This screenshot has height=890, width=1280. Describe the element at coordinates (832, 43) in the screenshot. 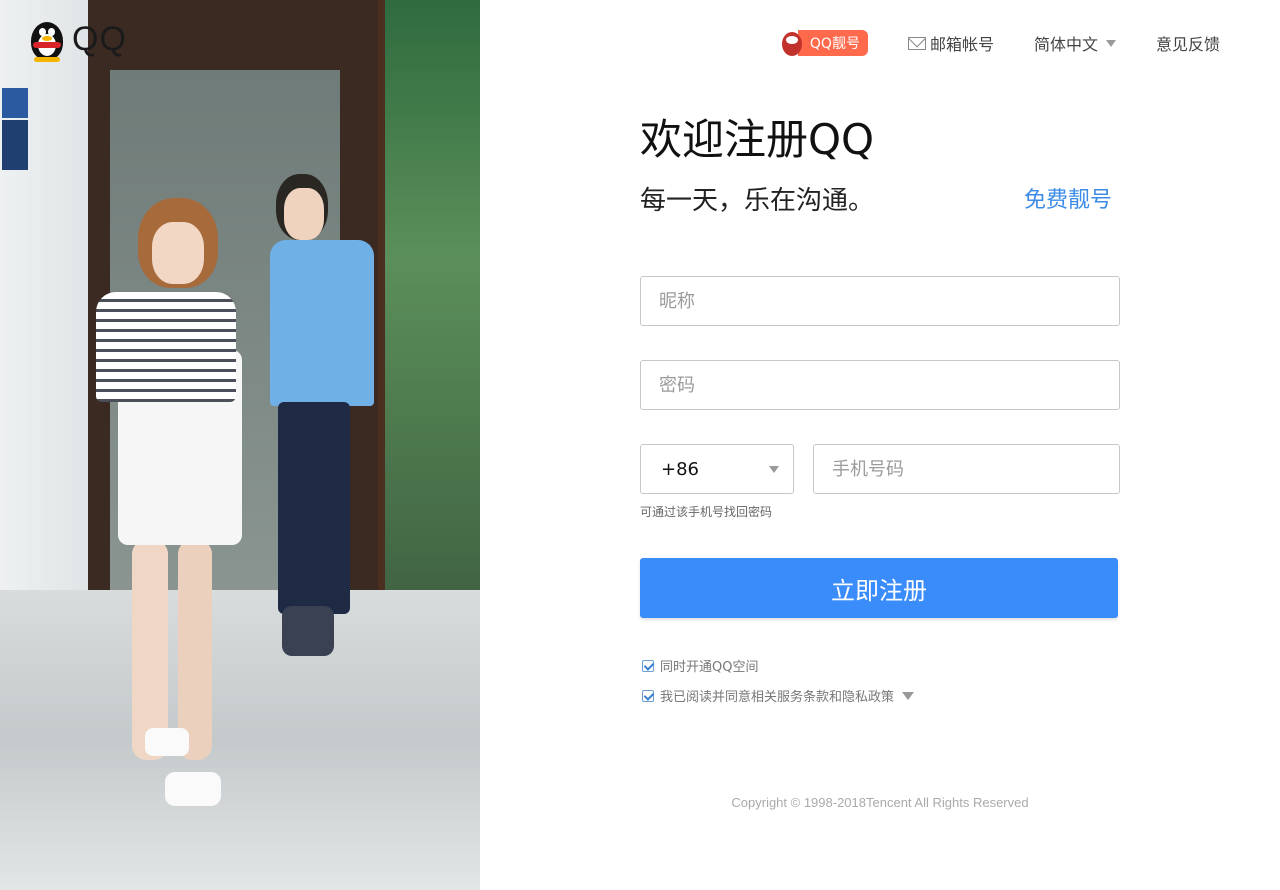

I see `pretty-number-badge: QQ靓号` at that location.